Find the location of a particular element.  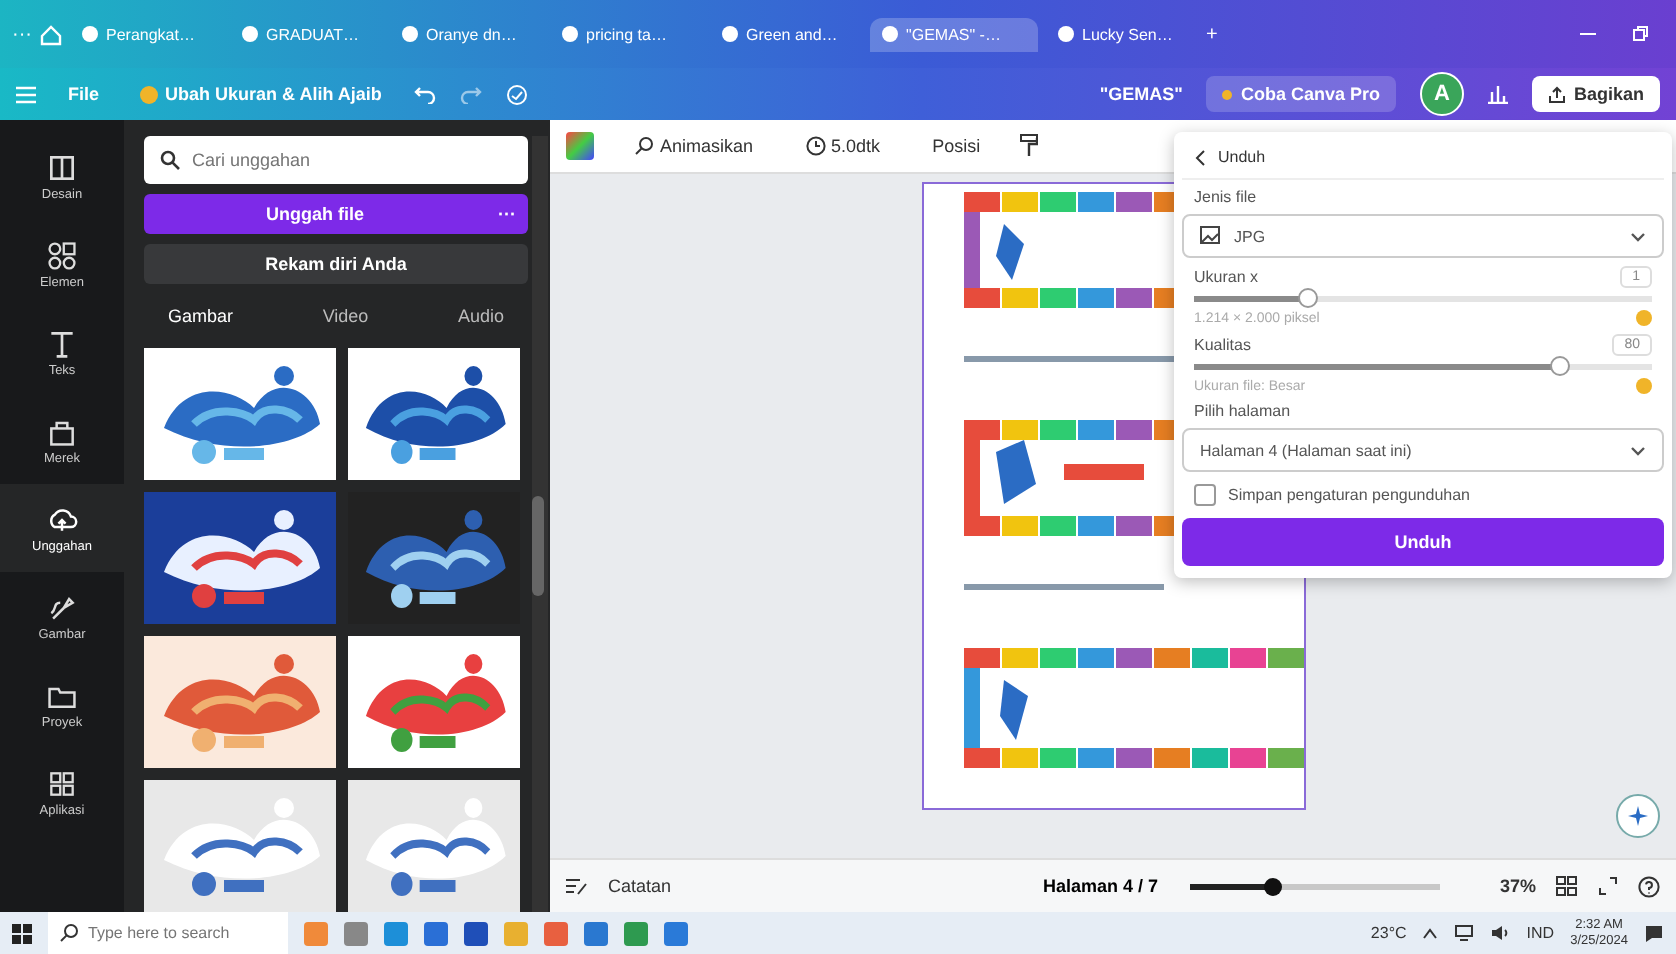

cloud-check-icon is located at coordinates (516, 94).